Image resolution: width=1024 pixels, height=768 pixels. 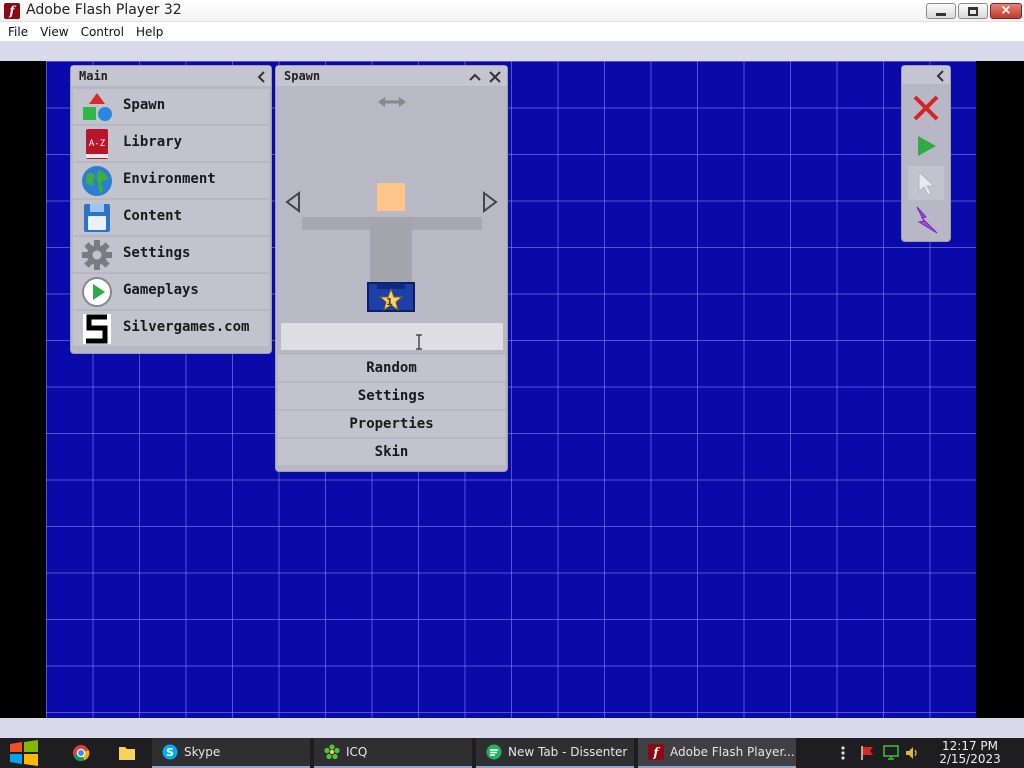 What do you see at coordinates (97, 218) in the screenshot?
I see `floppy-disk-icon` at bounding box center [97, 218].